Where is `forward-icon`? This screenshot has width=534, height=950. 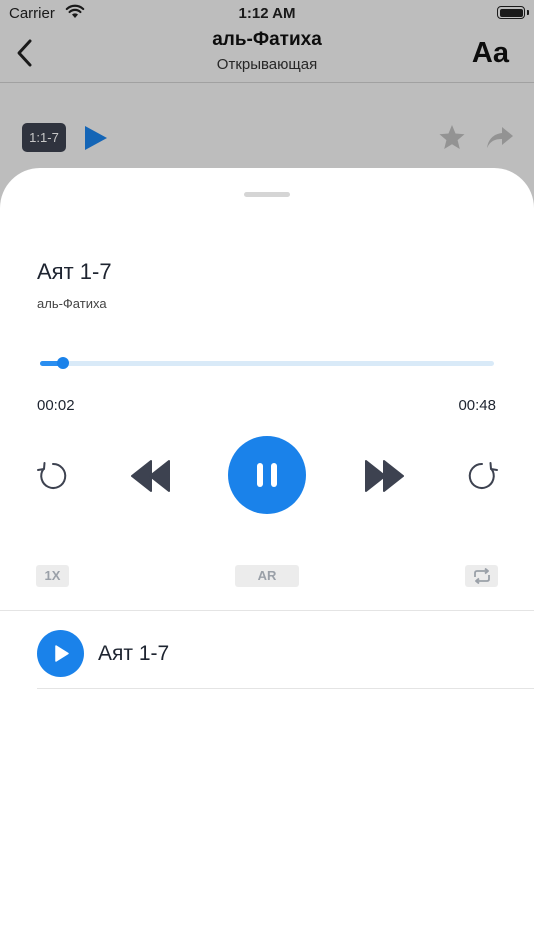 forward-icon is located at coordinates (482, 476).